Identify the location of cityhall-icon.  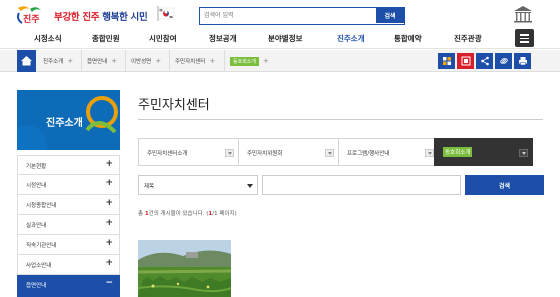
(523, 14).